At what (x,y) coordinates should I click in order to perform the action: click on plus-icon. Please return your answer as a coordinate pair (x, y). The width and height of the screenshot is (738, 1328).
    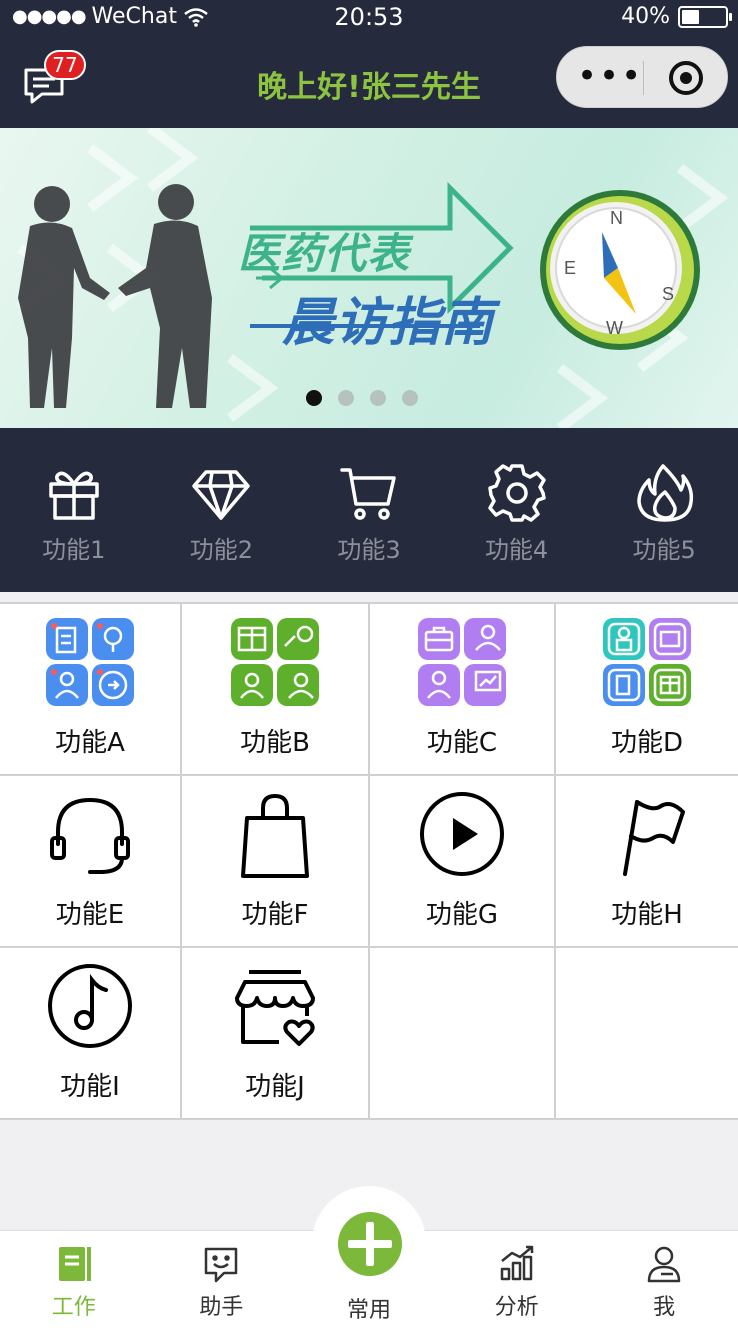
    Looking at the image, I should click on (370, 1244).